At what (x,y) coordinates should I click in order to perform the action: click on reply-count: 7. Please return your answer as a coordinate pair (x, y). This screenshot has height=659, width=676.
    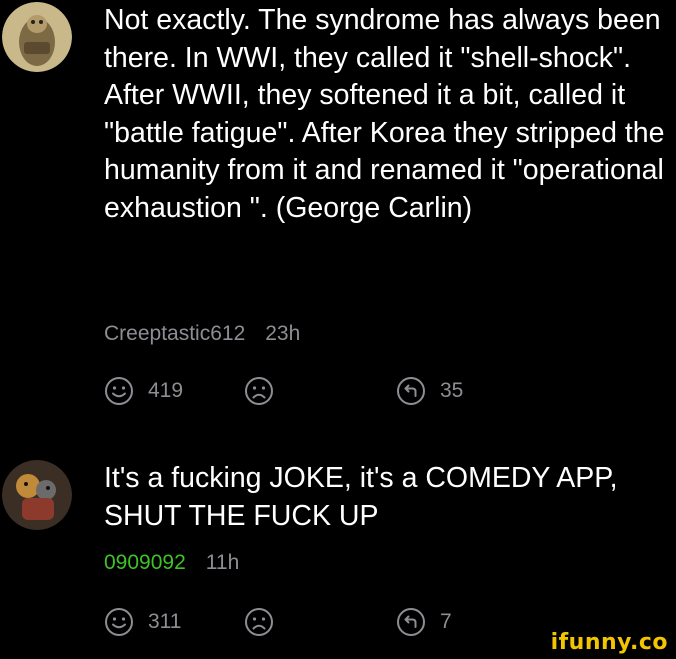
    Looking at the image, I should click on (446, 621).